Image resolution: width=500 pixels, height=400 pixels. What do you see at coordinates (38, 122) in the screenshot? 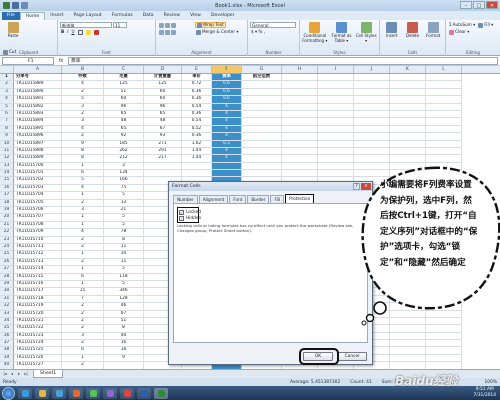
I see `cell: TR11015894` at bounding box center [38, 122].